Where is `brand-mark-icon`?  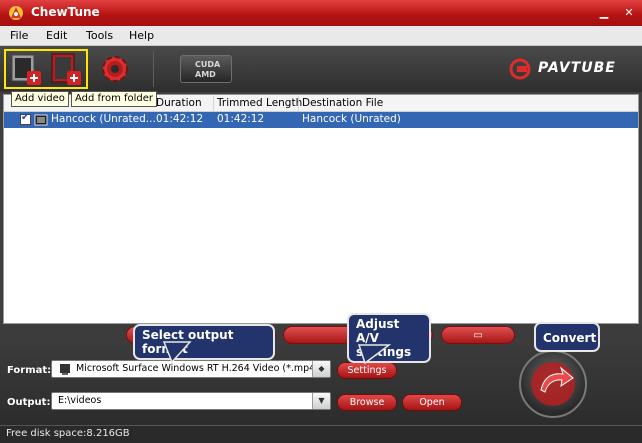
brand-mark-icon is located at coordinates (520, 69).